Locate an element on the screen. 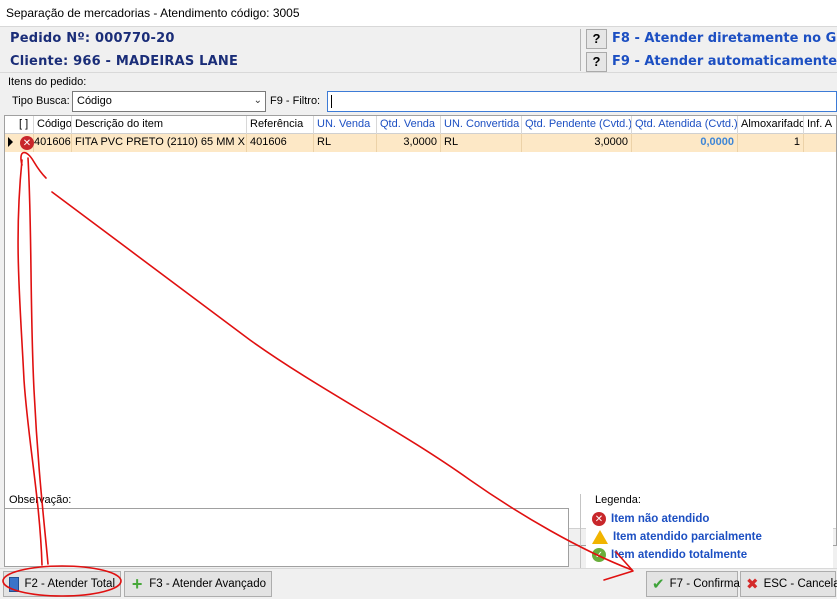 This screenshot has width=837, height=599. confirma-button: ✔ F7 - Confirma is located at coordinates (693, 584).